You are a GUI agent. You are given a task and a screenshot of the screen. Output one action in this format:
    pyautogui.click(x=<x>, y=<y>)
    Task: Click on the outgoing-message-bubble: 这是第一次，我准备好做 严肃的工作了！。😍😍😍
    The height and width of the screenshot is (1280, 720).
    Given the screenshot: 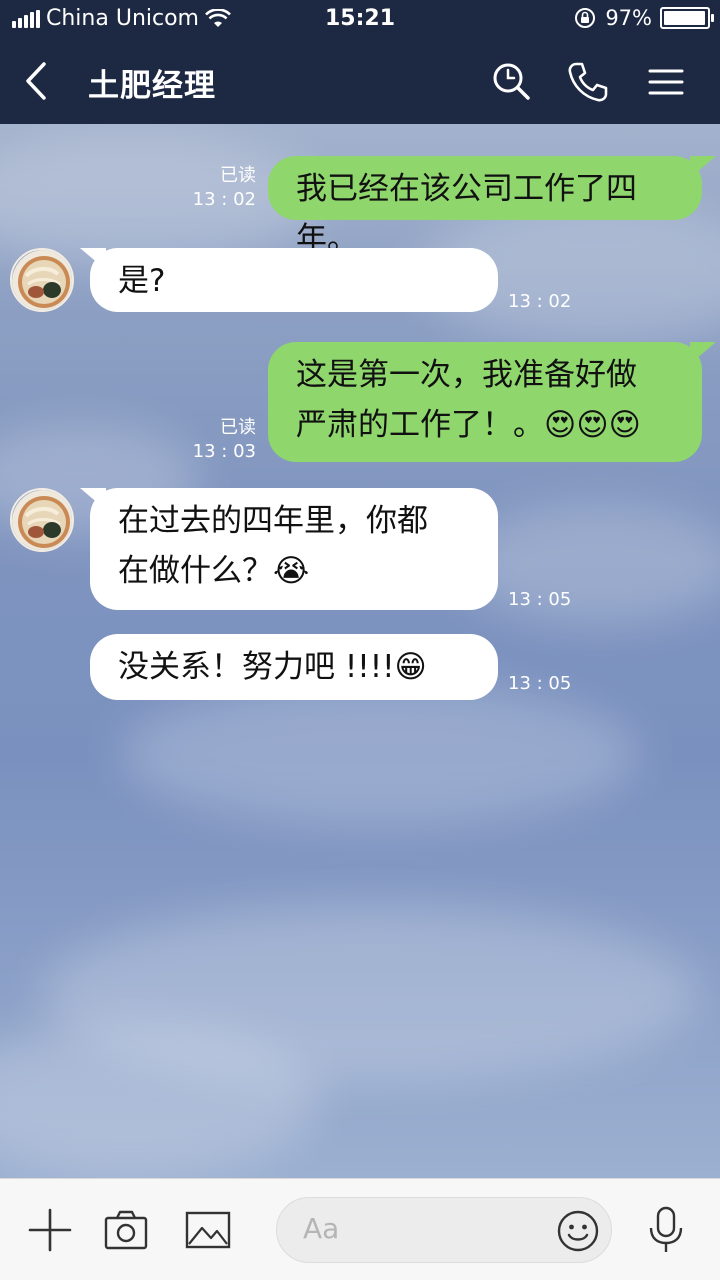 What is the action you would take?
    pyautogui.click(x=485, y=402)
    